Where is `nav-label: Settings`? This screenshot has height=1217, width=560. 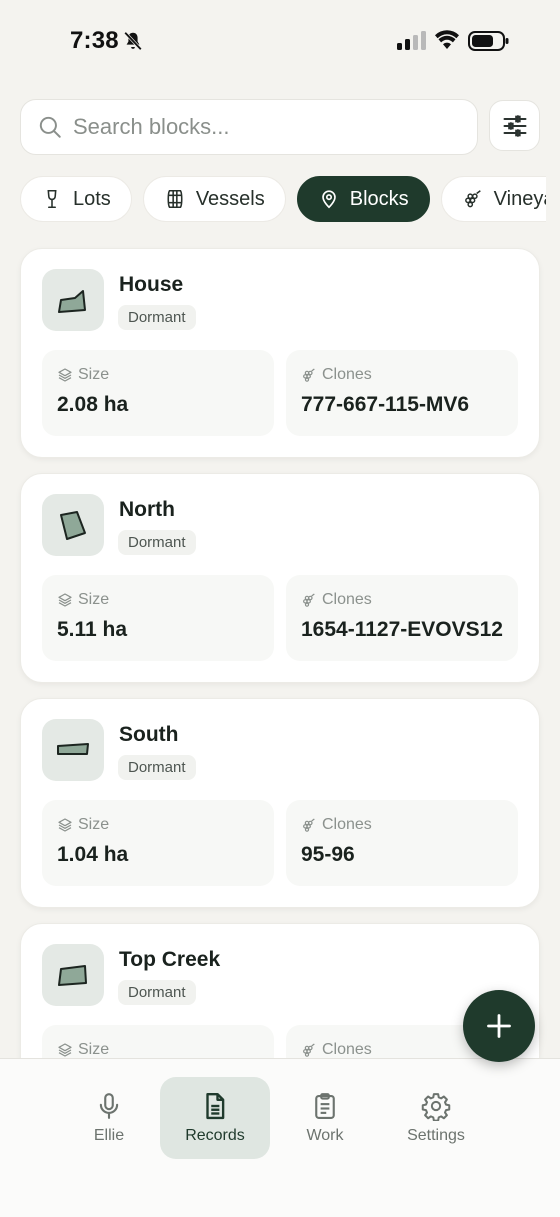
nav-label: Settings is located at coordinates (436, 1135).